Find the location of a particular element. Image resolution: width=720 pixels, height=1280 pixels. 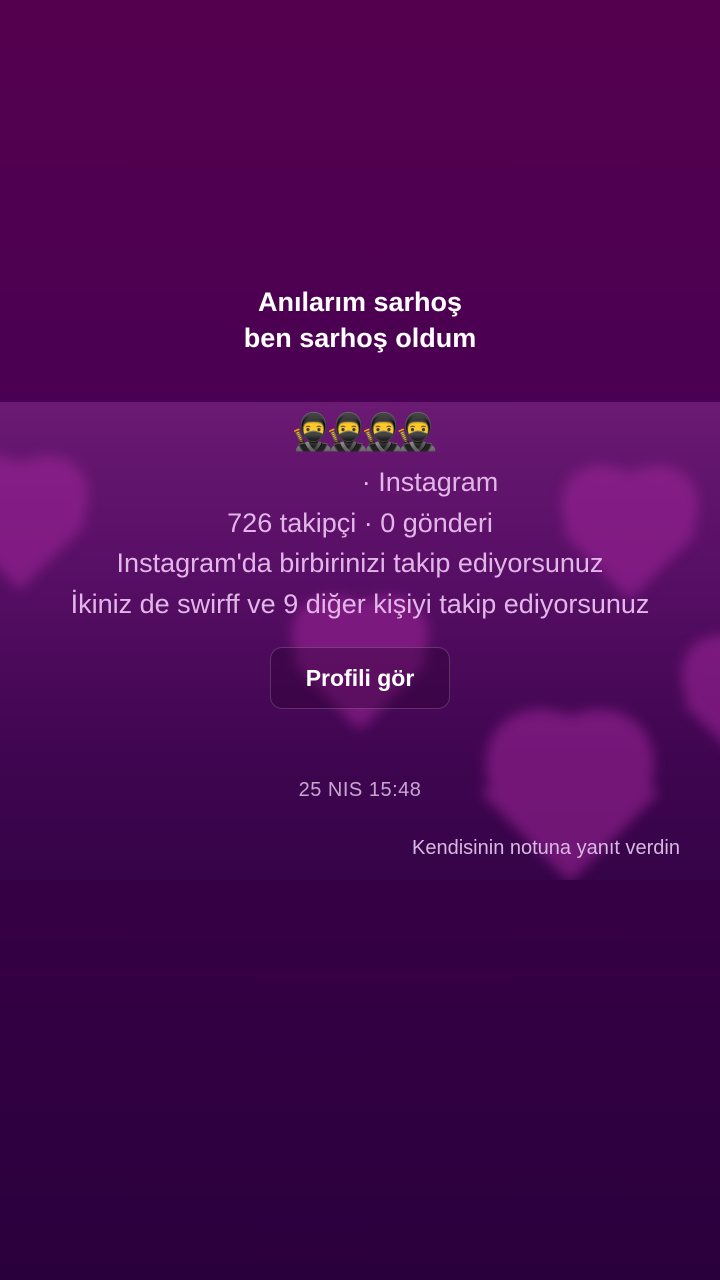

profile-source: · Instagram is located at coordinates (360, 482).